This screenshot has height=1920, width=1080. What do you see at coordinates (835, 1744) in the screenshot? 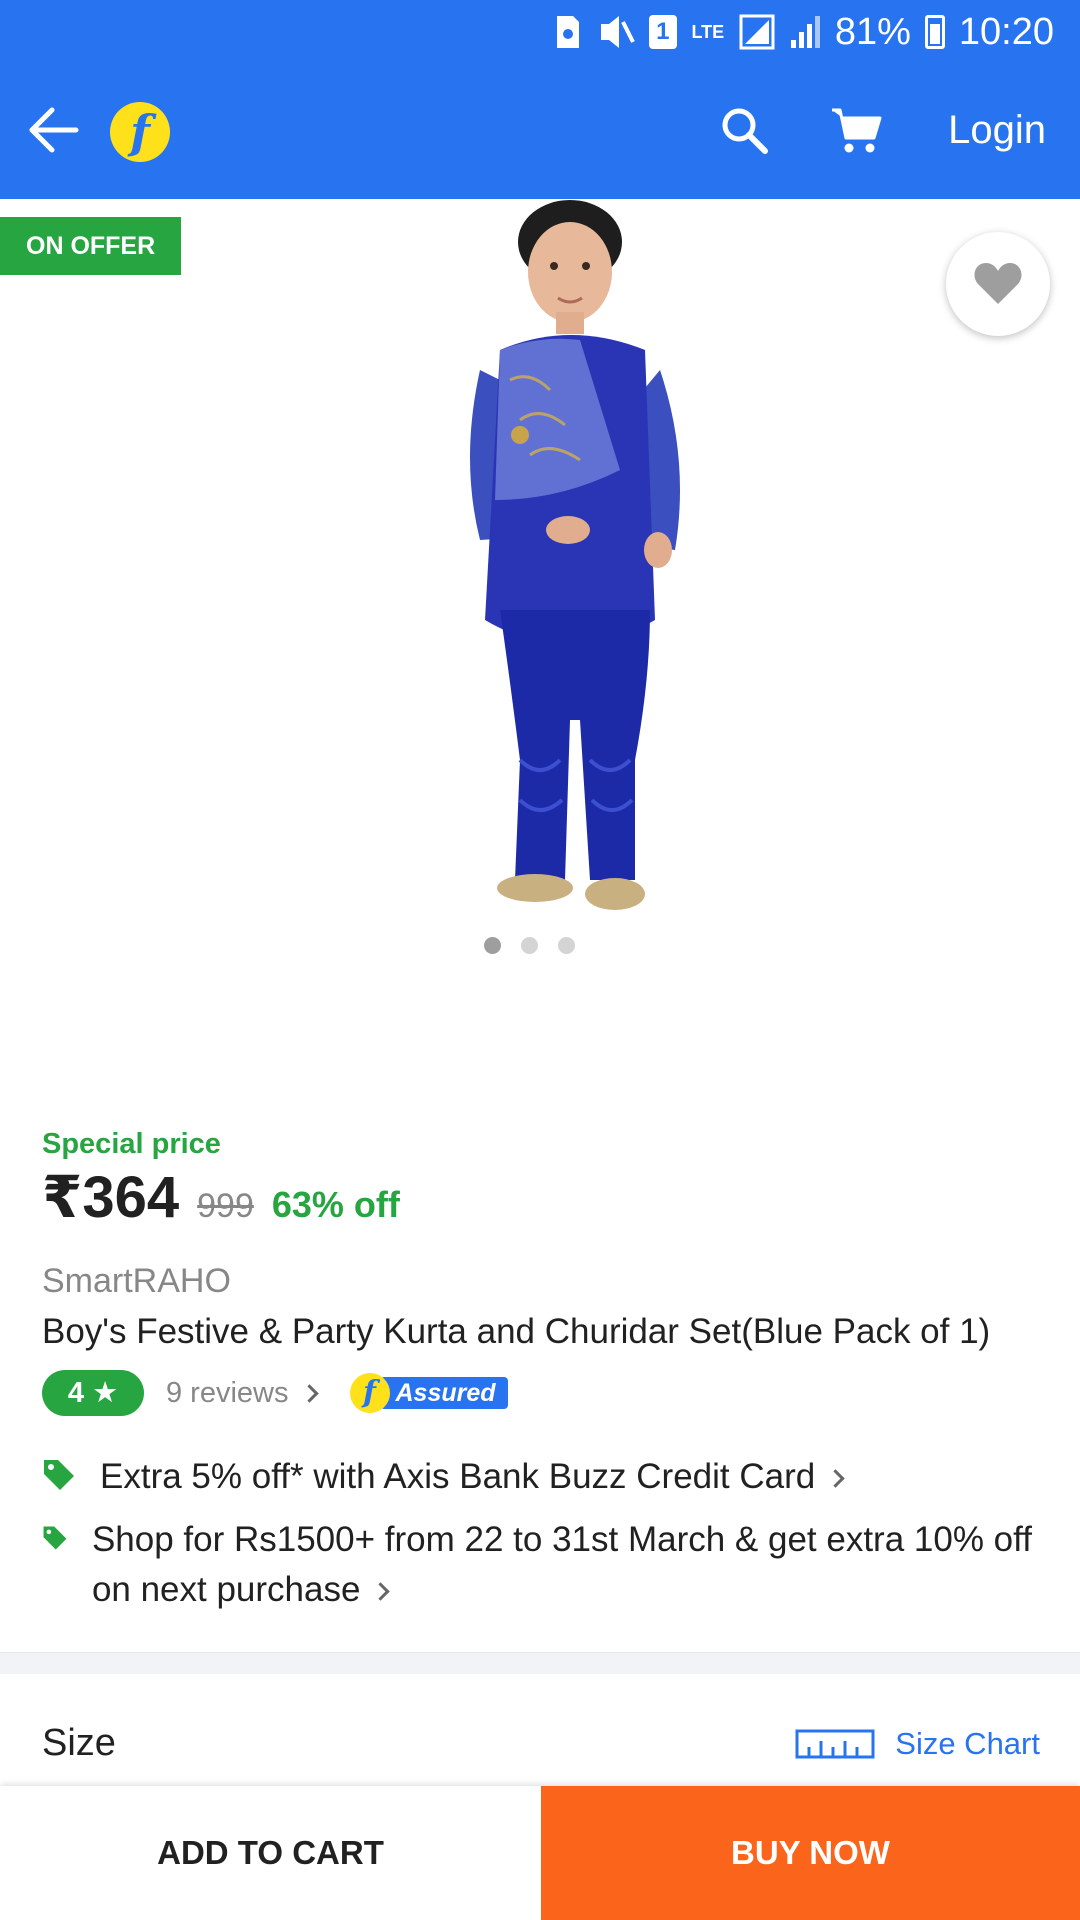
I see `ruler-icon` at bounding box center [835, 1744].